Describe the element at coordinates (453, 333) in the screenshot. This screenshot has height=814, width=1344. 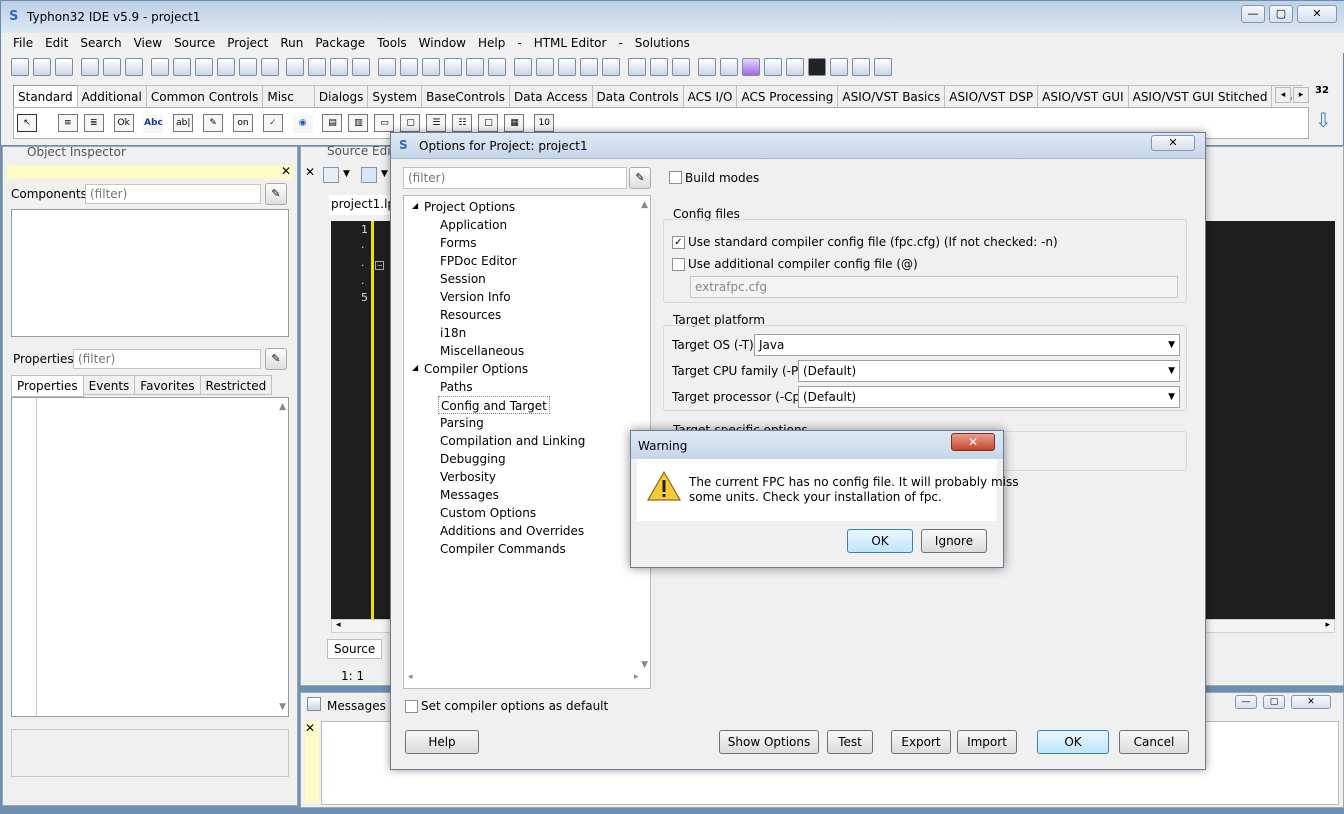
I see `tree-item: i18n` at that location.